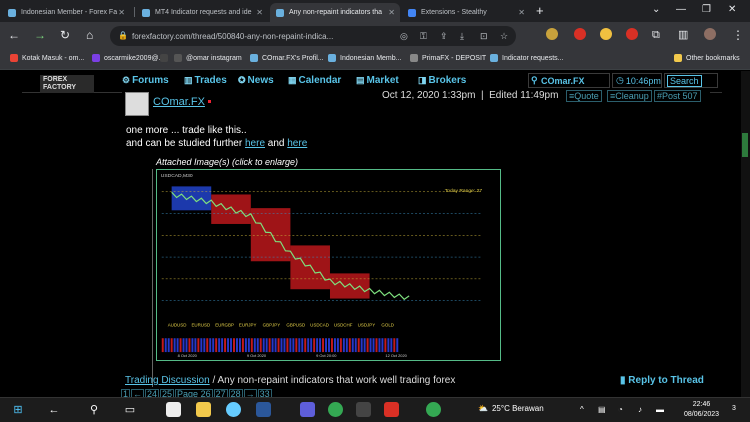 This screenshot has height=422, width=750. What do you see at coordinates (738, 35) in the screenshot?
I see `menu-kebab-icon: ⋮` at bounding box center [738, 35].